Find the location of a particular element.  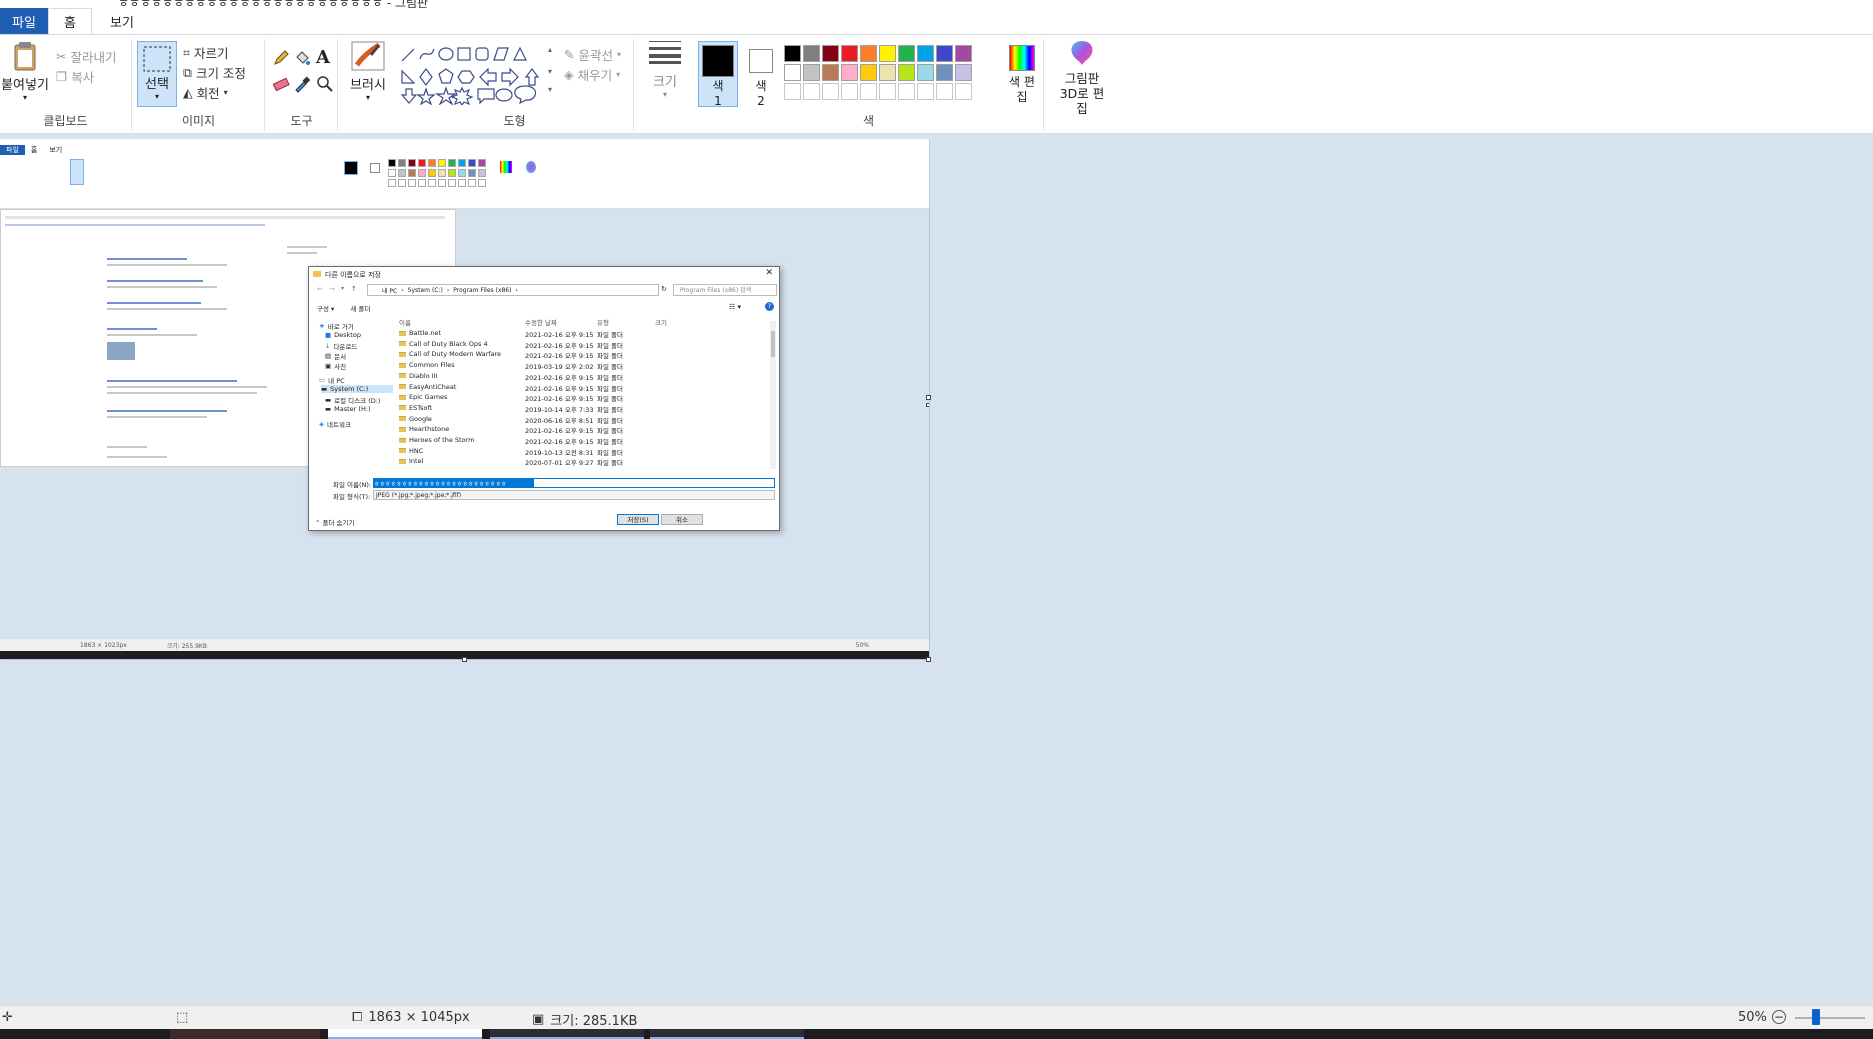

table-row: Epic Games 2021-02-16 오후 9:15 파일 폴더 is located at coordinates (582, 398).